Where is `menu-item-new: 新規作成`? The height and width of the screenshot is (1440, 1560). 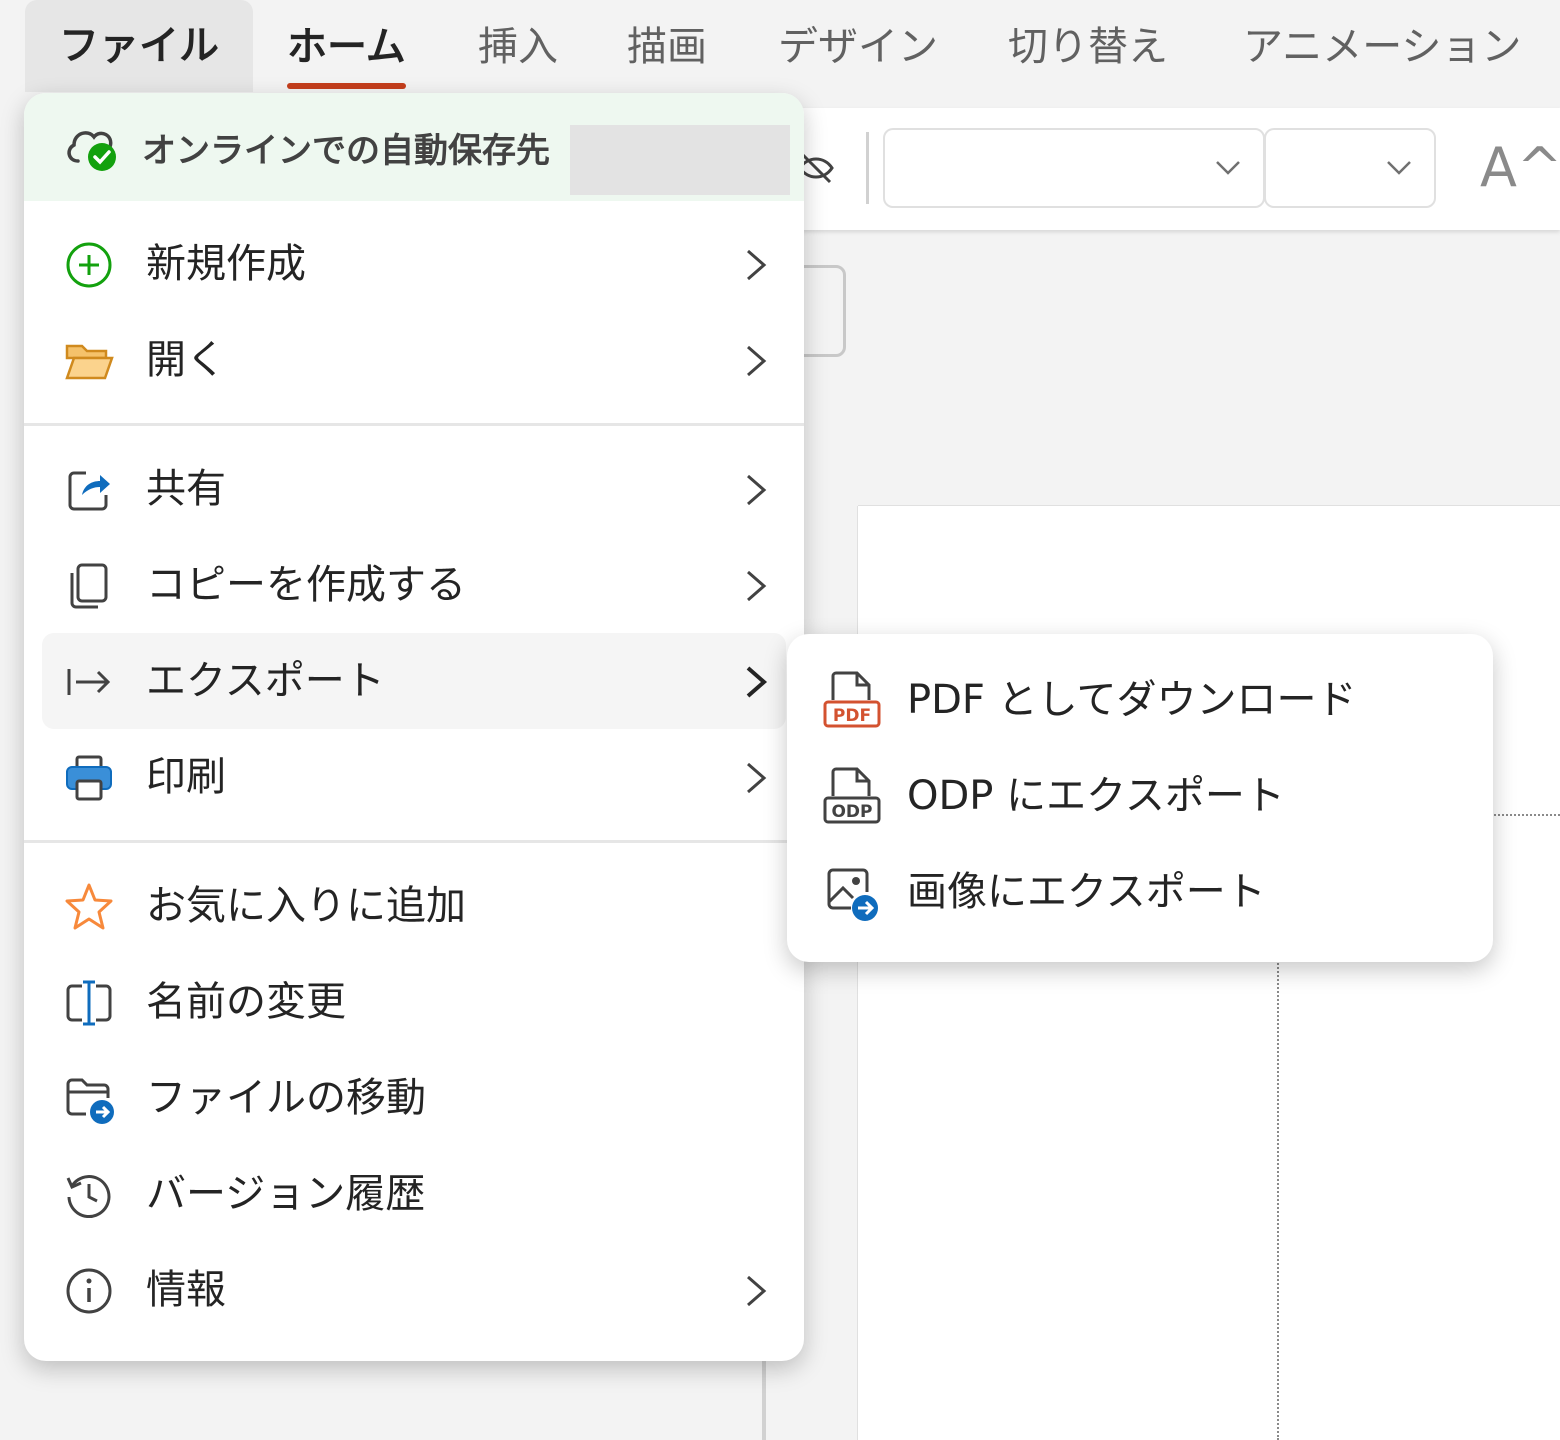
menu-item-new: 新規作成 is located at coordinates (423, 264).